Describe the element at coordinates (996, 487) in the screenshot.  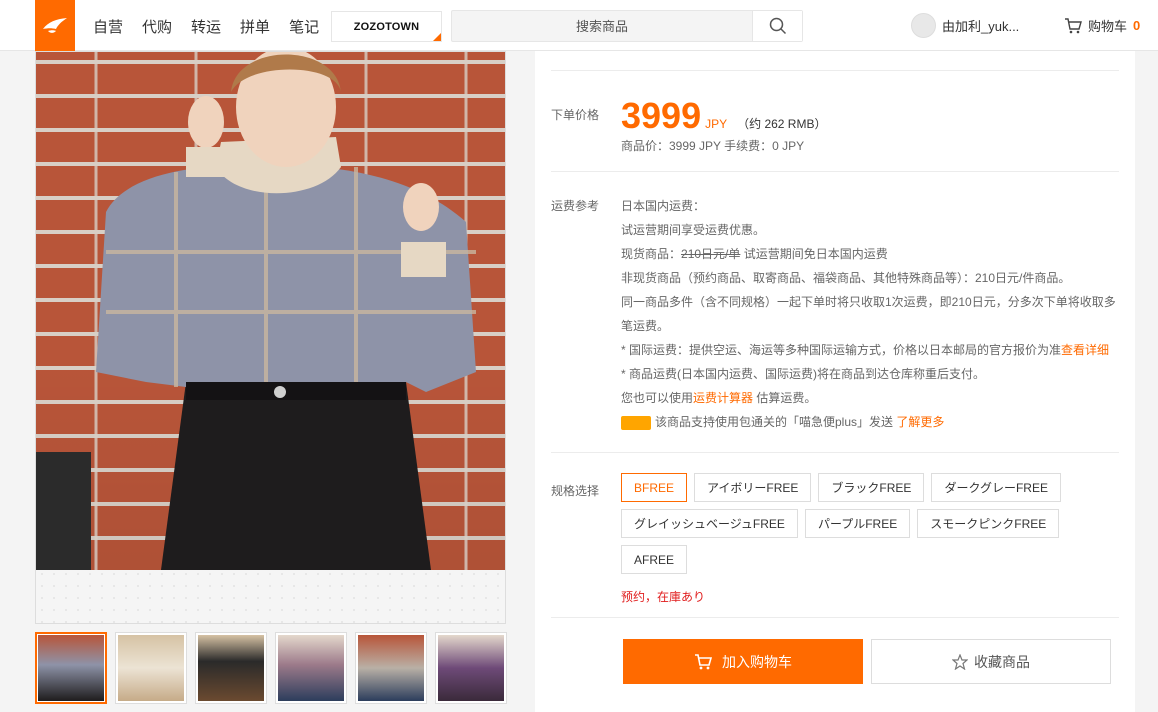
I see `spec-option: ダークグレーFREE` at that location.